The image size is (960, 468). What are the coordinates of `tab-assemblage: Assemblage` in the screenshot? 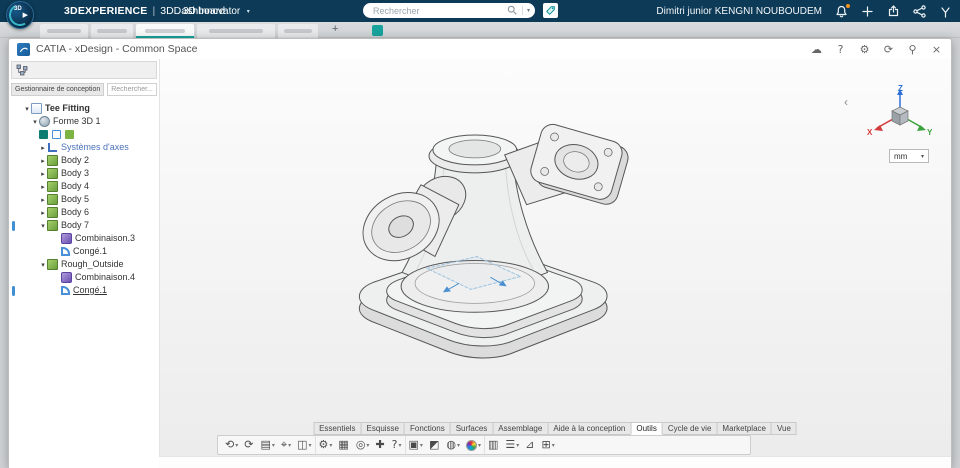 It's located at (520, 428).